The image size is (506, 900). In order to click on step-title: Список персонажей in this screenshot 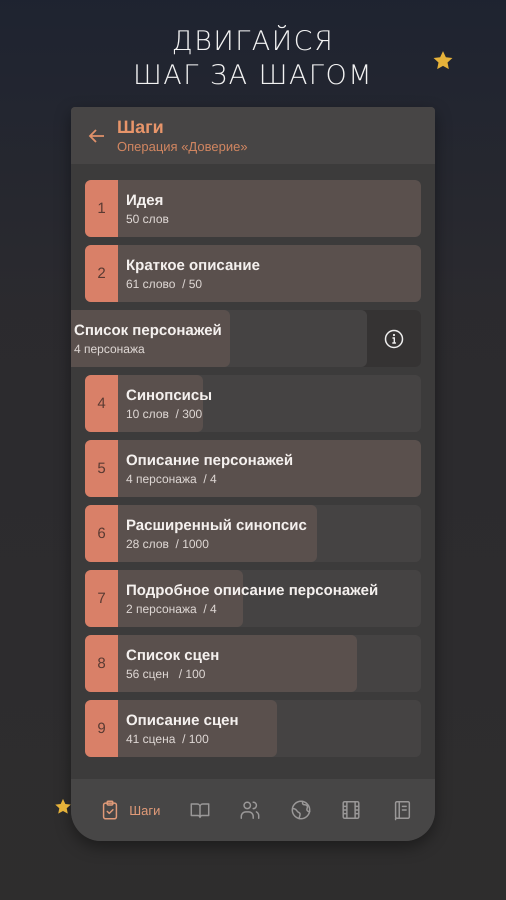, I will do `click(148, 330)`.